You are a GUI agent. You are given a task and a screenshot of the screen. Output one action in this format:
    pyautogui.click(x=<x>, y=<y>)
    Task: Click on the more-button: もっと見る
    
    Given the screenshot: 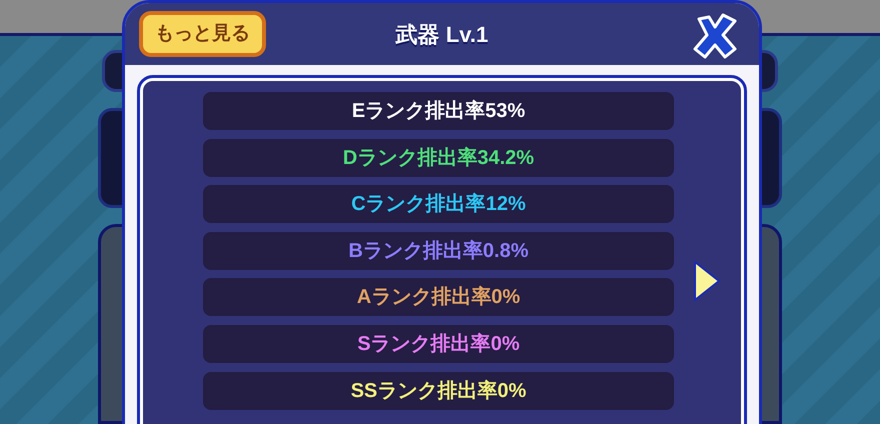 What is the action you would take?
    pyautogui.click(x=202, y=34)
    